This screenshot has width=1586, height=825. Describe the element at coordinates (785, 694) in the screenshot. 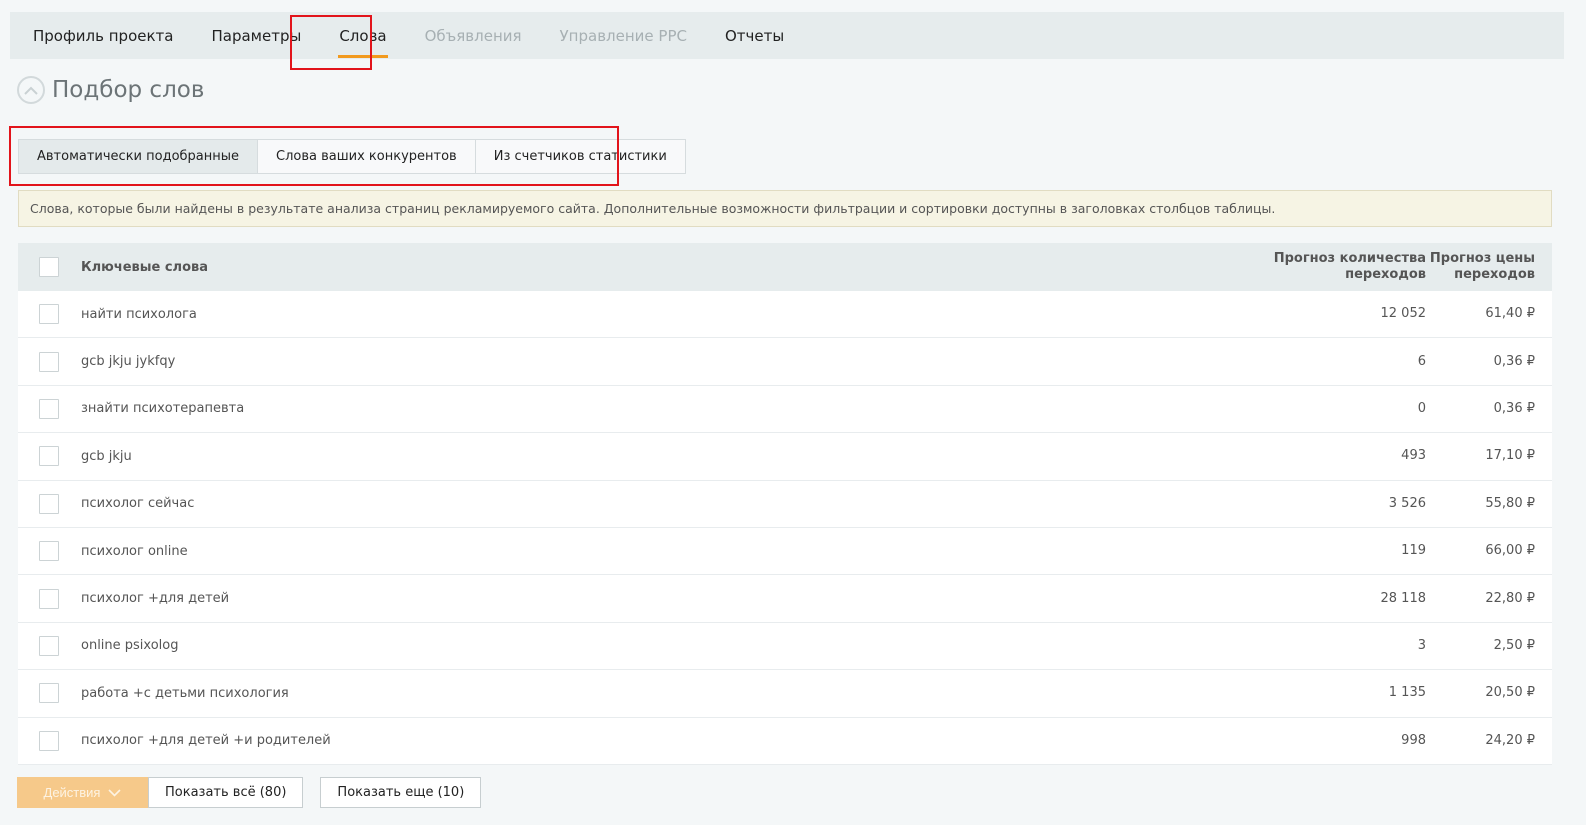

I see `table-row: работа +с детьми психология 1 135 20,50 ₽` at that location.